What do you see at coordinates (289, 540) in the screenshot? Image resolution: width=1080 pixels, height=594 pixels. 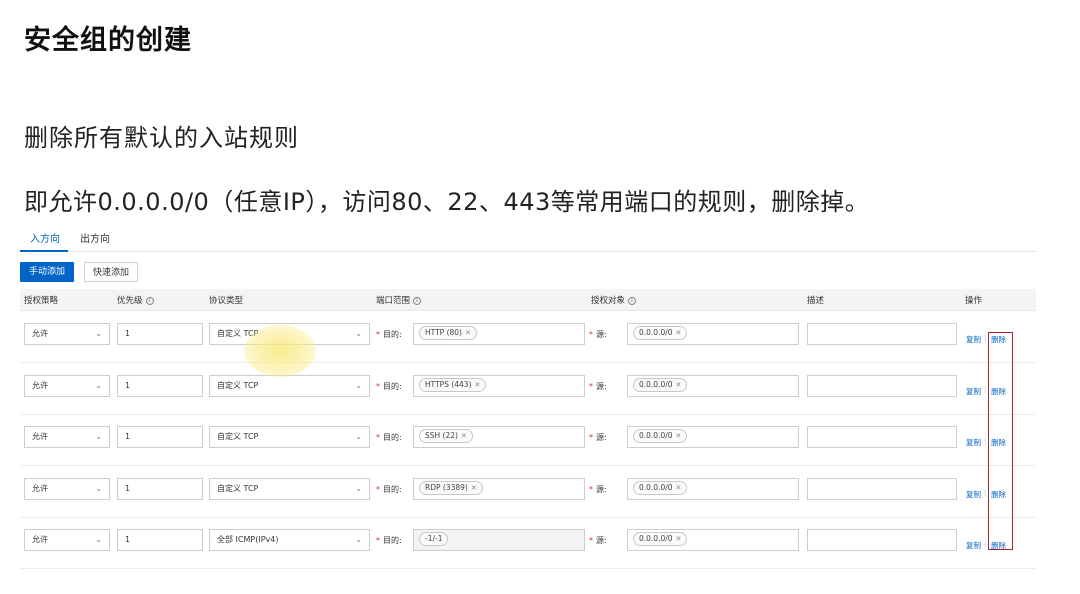 I see `protocol-select: 全部 ICMP(IPv4) ⌄` at bounding box center [289, 540].